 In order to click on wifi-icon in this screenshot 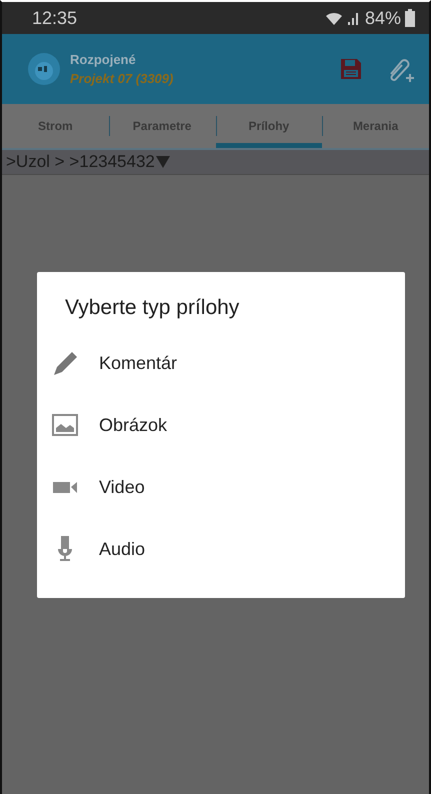, I will do `click(333, 18)`.